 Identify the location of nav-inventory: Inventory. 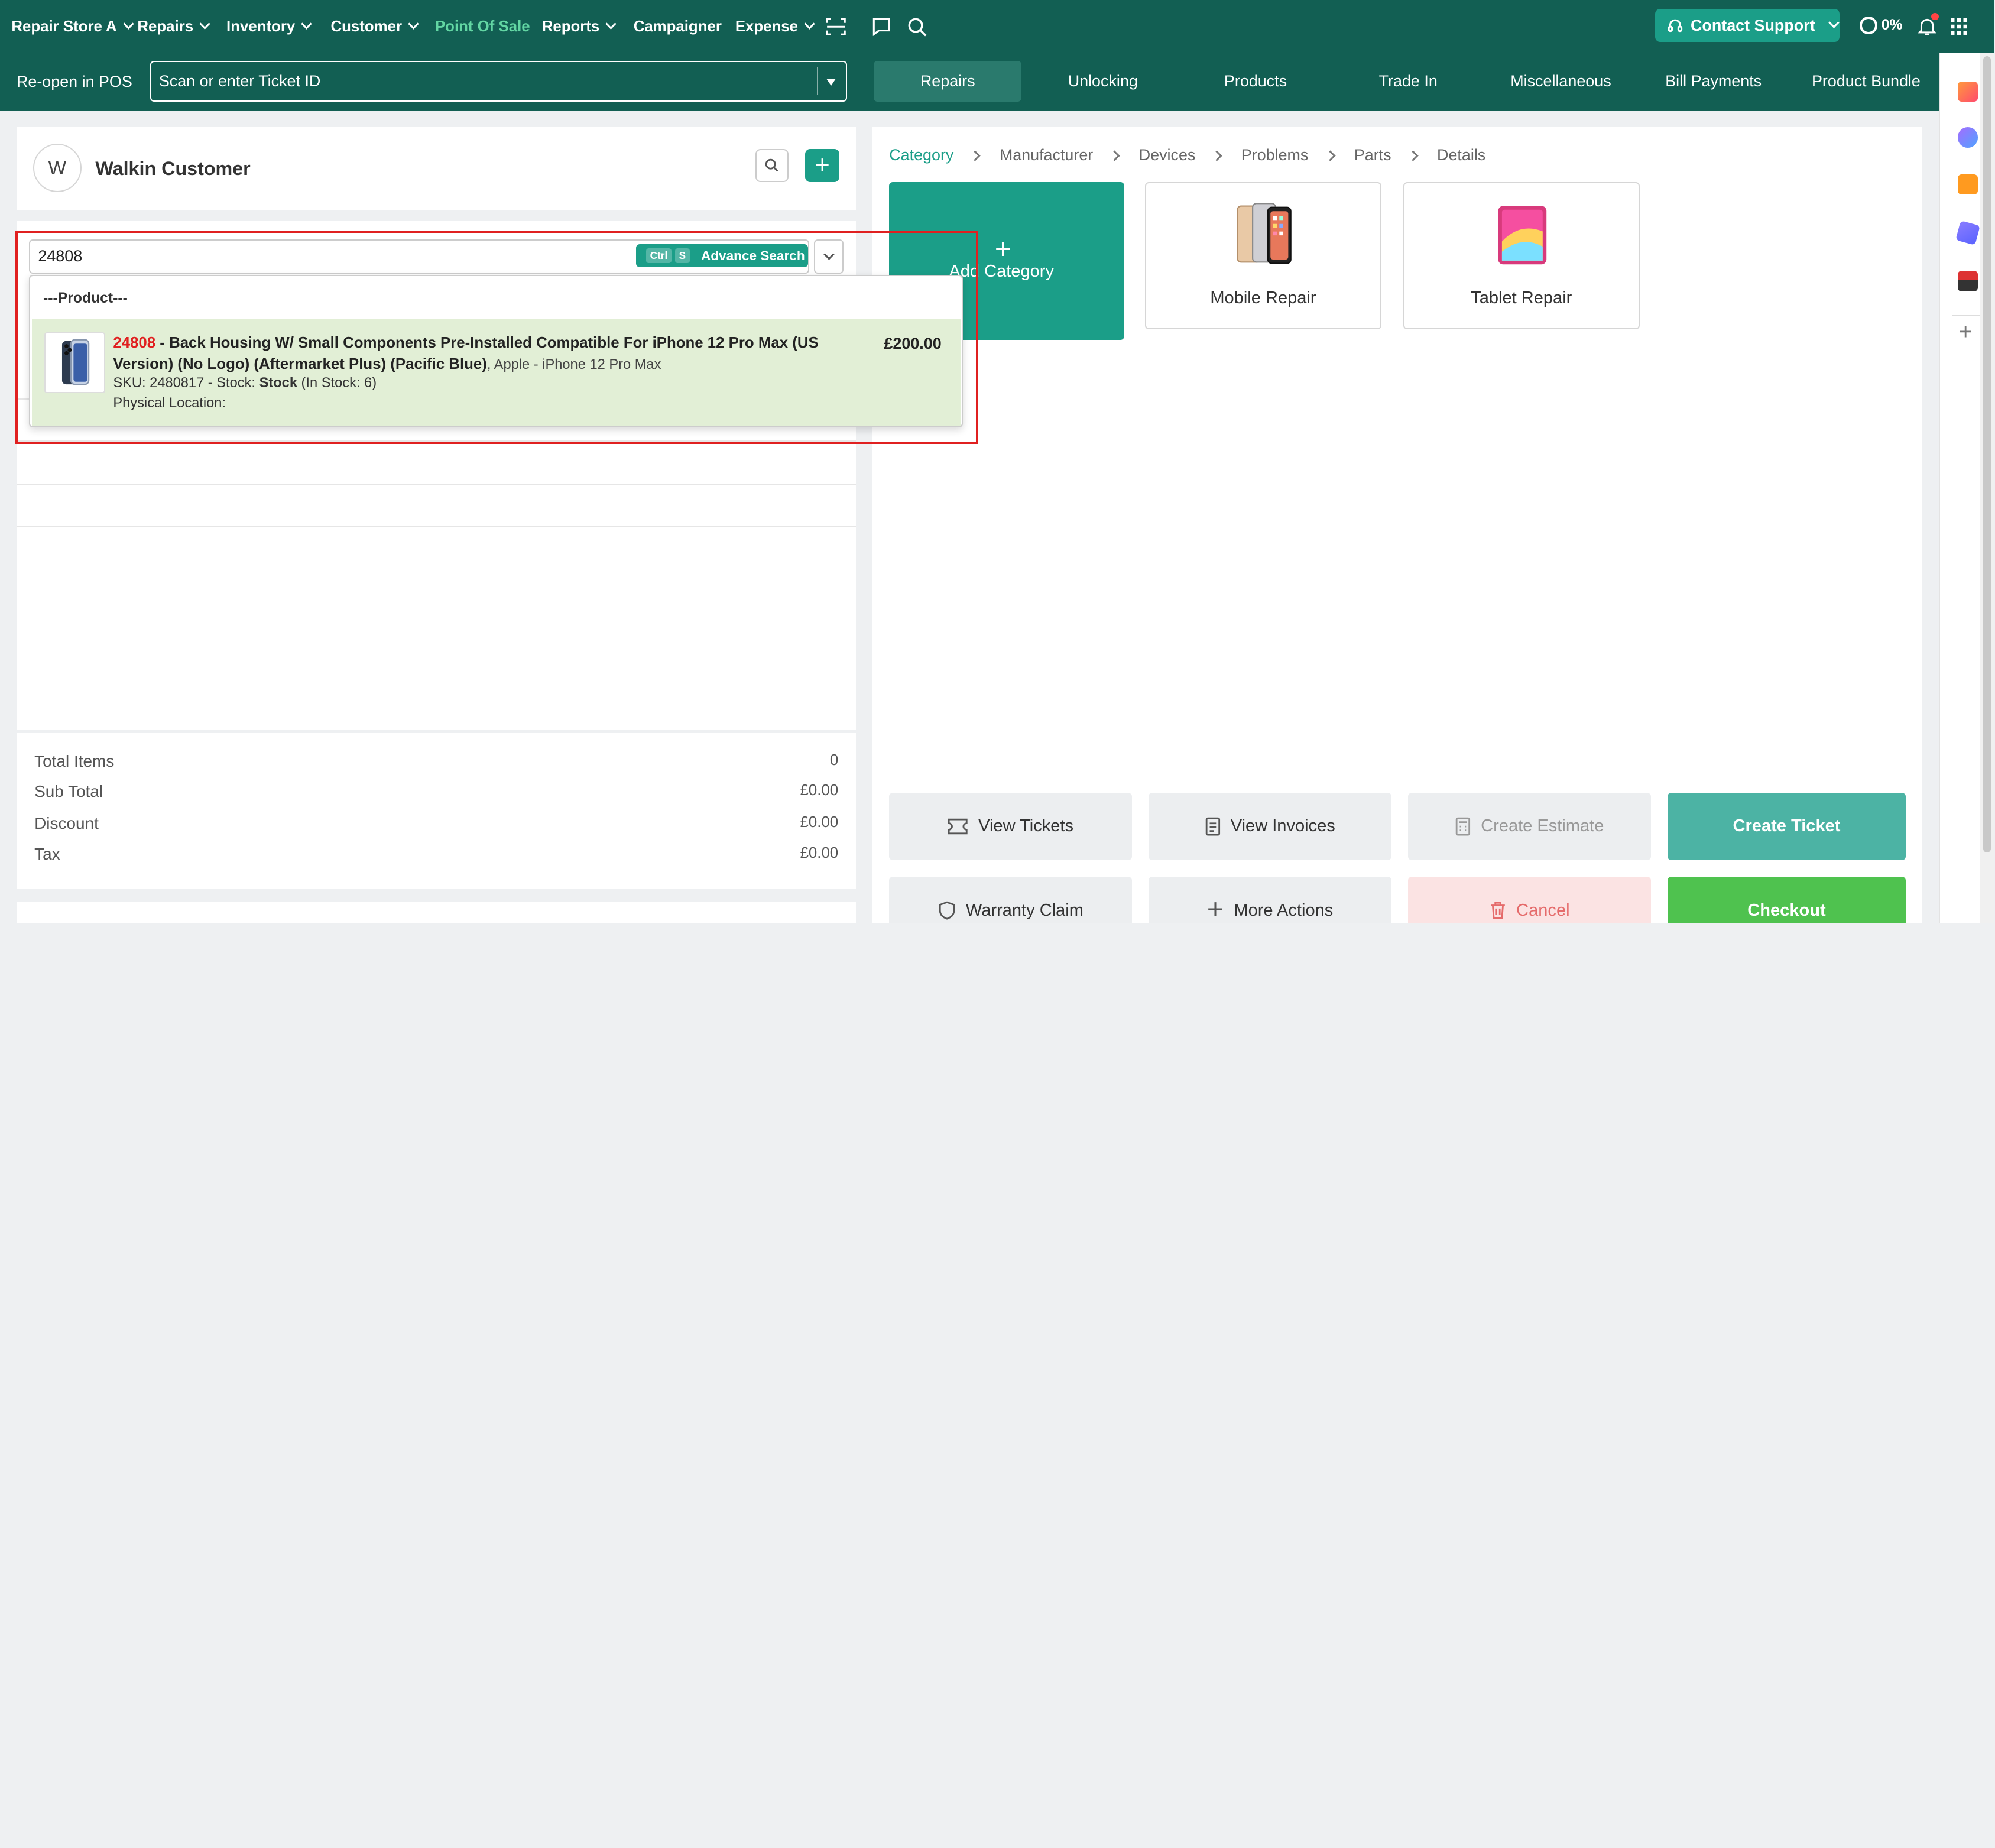
(269, 26).